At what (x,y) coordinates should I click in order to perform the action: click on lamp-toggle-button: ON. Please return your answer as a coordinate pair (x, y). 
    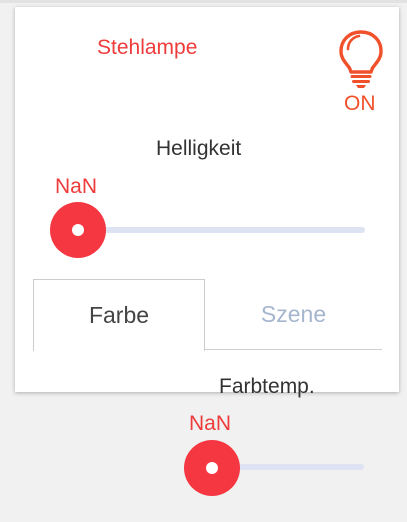
    Looking at the image, I should click on (361, 74).